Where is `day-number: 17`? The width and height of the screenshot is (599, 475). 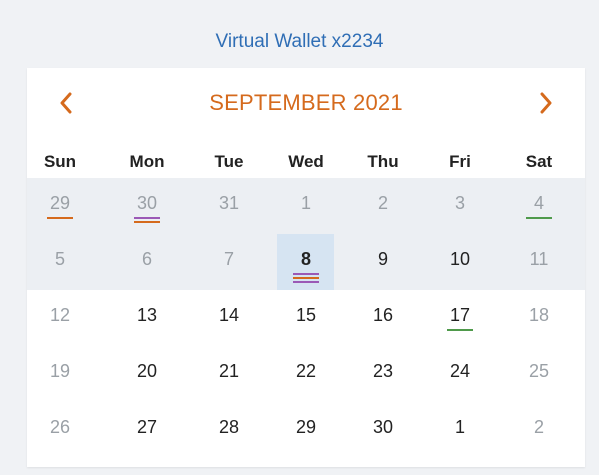 day-number: 17 is located at coordinates (460, 315).